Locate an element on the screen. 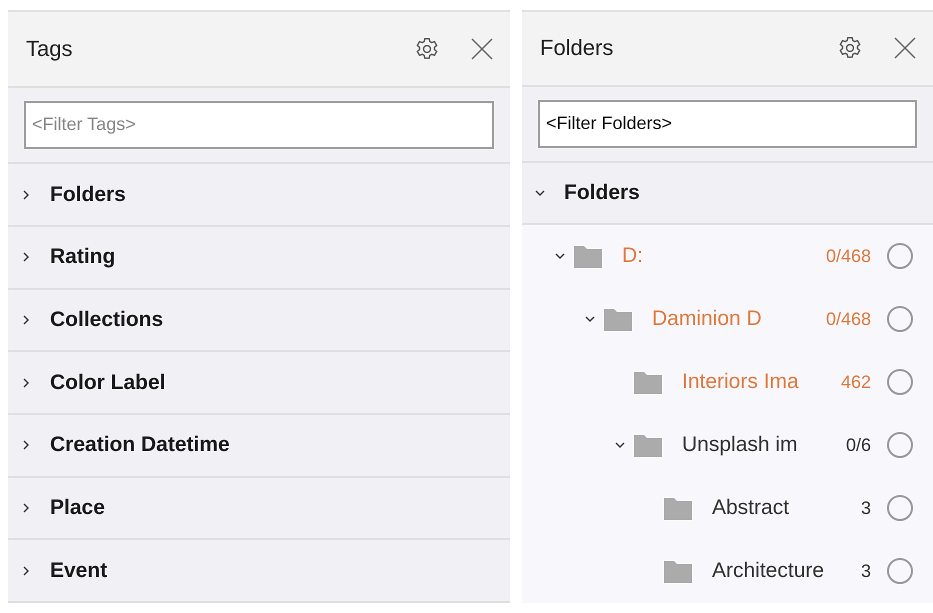  panel-title: Folders is located at coordinates (577, 48).